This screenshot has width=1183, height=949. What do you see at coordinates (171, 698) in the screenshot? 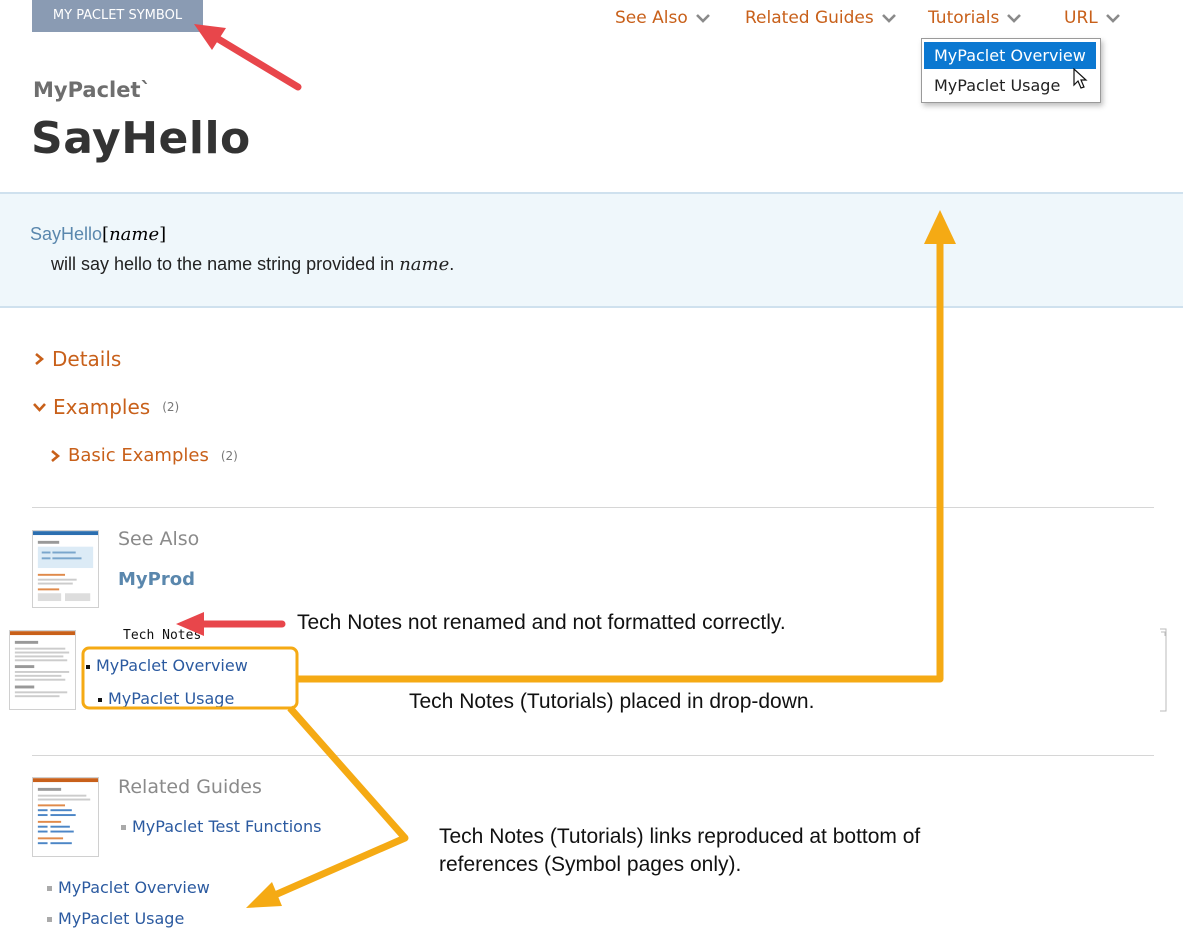
I see `tech-note-link-usage-label: MyPaclet Usage` at bounding box center [171, 698].